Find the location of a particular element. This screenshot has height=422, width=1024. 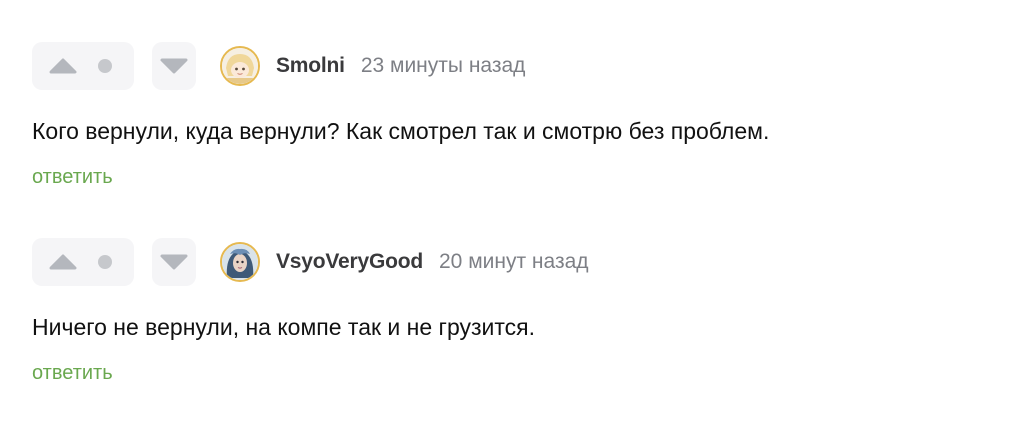

comment-header: Smolni 23 минуты назад is located at coordinates (512, 66).